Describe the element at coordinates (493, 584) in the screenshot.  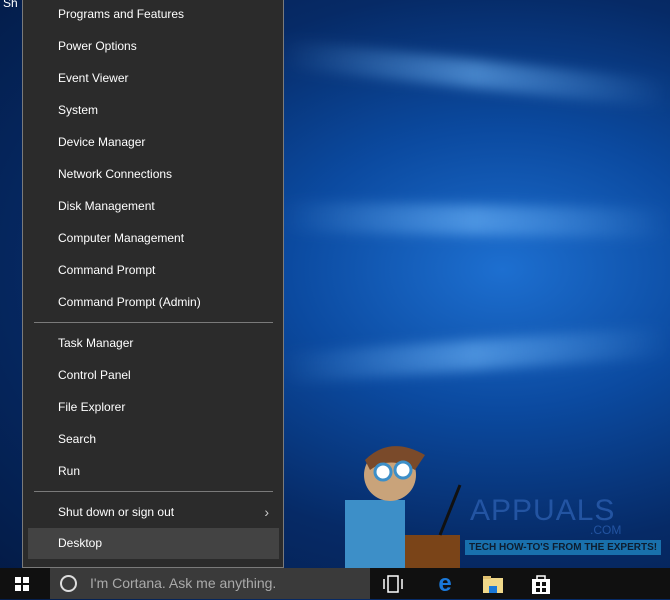
I see `file-explorer-icon` at that location.